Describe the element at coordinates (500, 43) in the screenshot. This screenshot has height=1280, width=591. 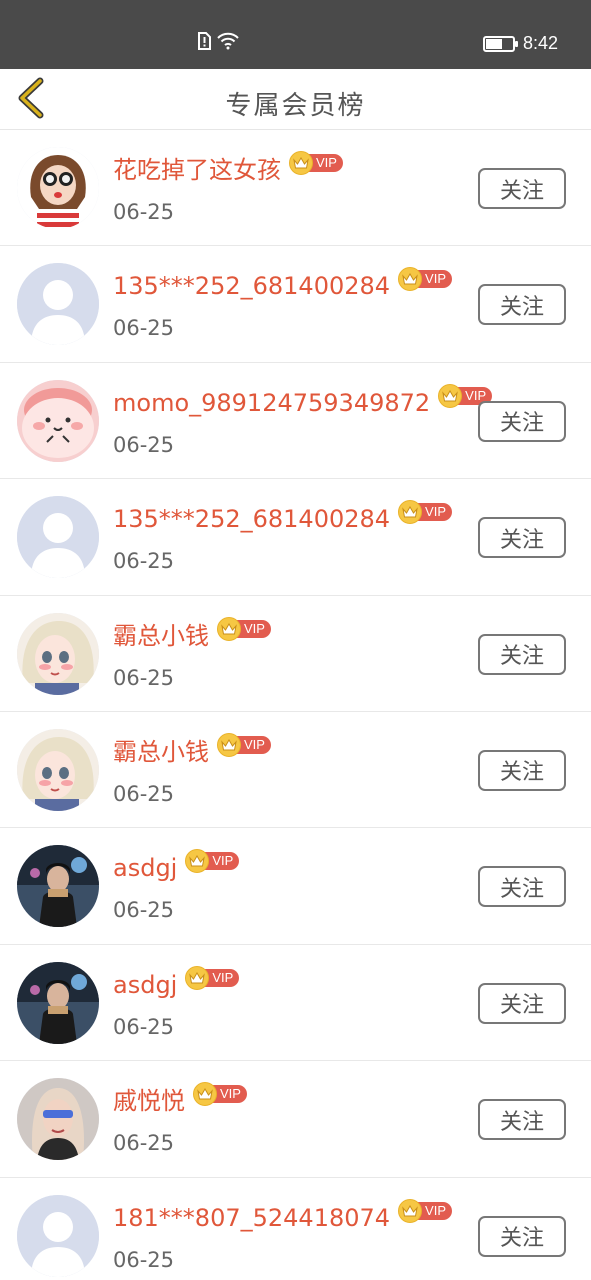
I see `battery-icon` at that location.